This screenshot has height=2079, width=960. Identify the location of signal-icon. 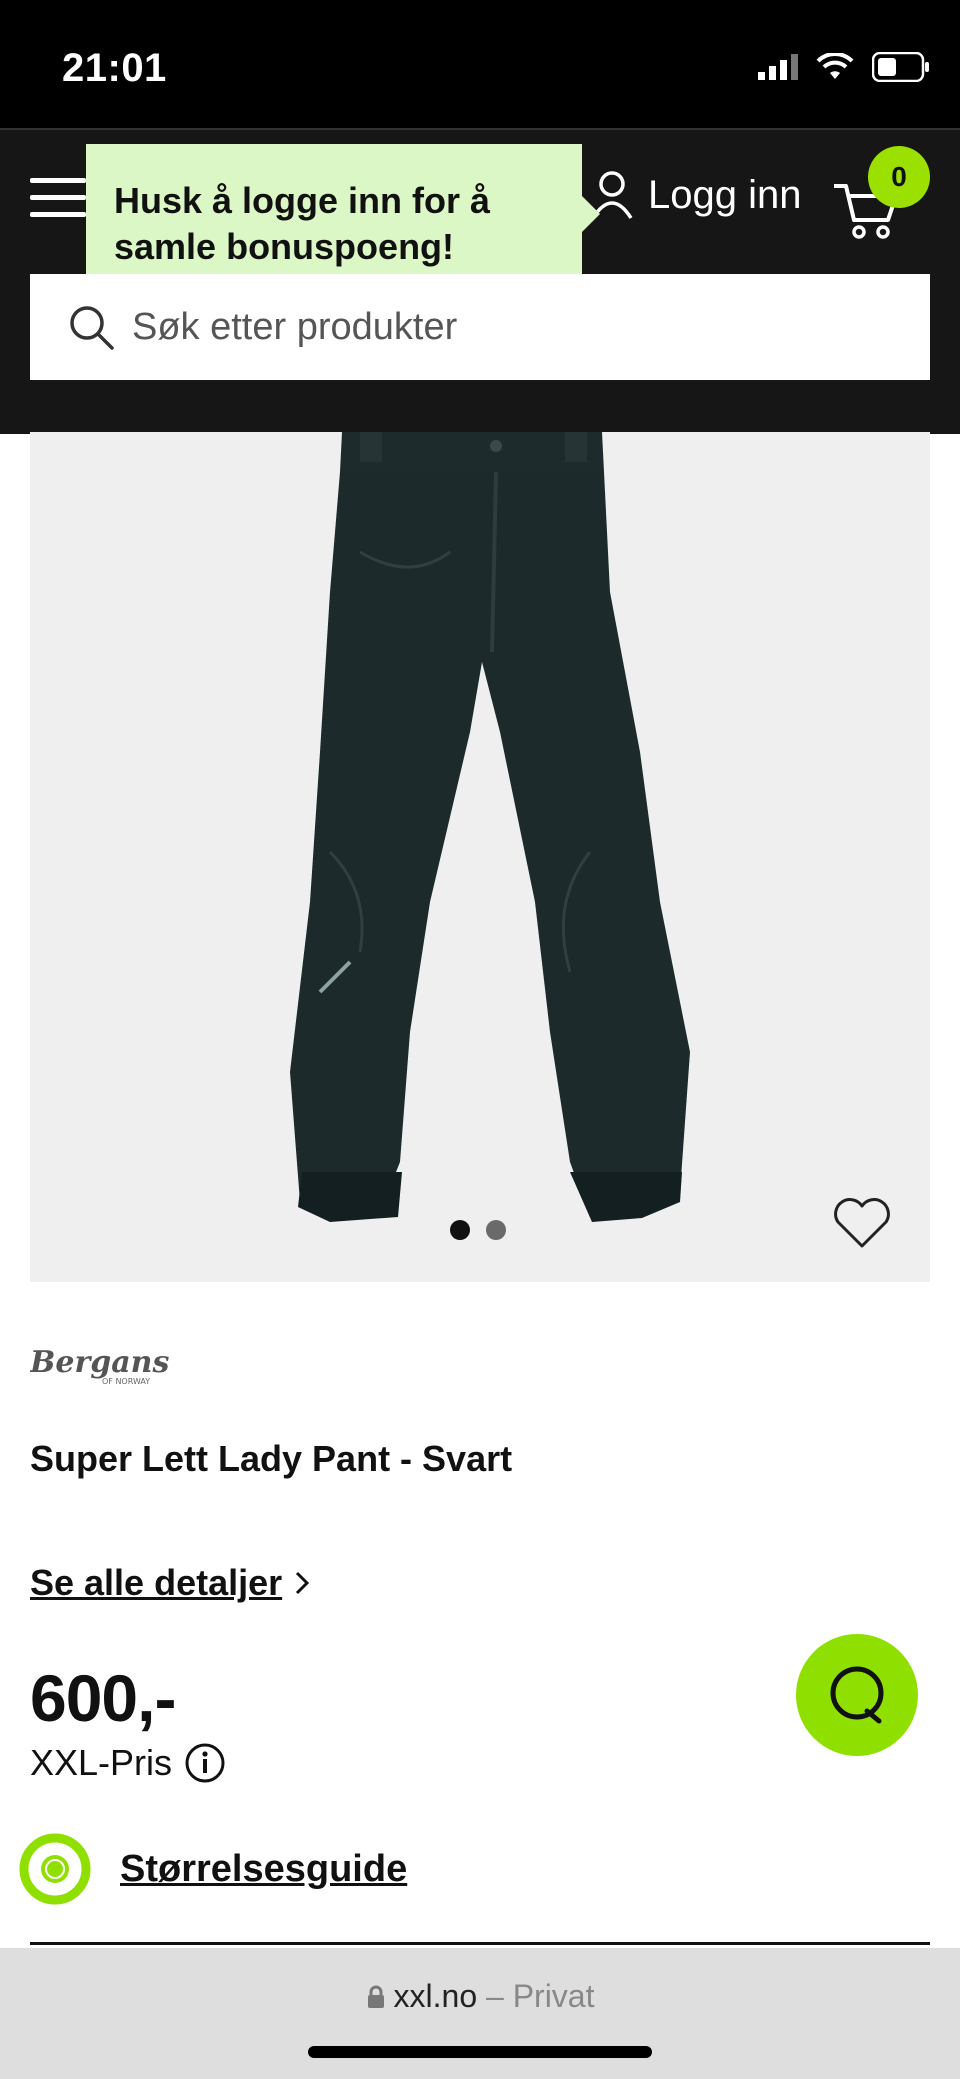
(778, 67).